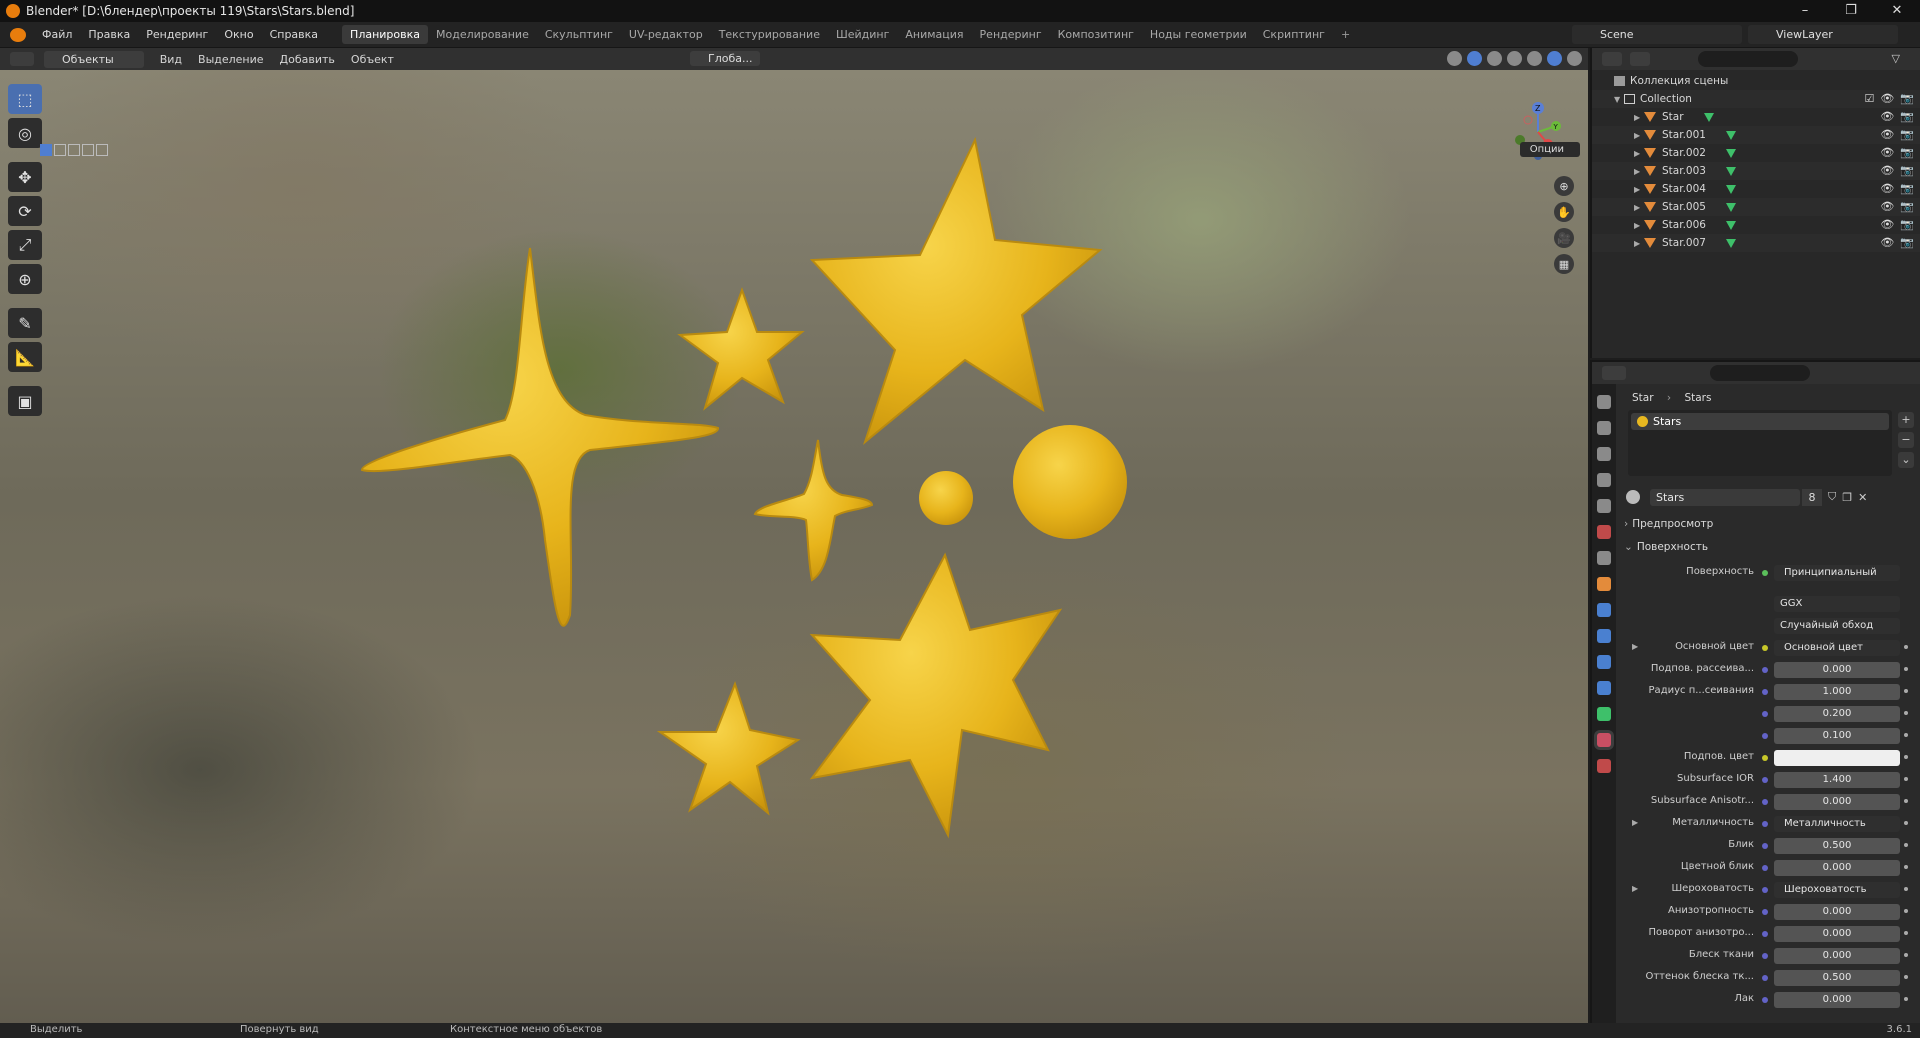  What do you see at coordinates (46, 150) in the screenshot?
I see `select-new-icon` at bounding box center [46, 150].